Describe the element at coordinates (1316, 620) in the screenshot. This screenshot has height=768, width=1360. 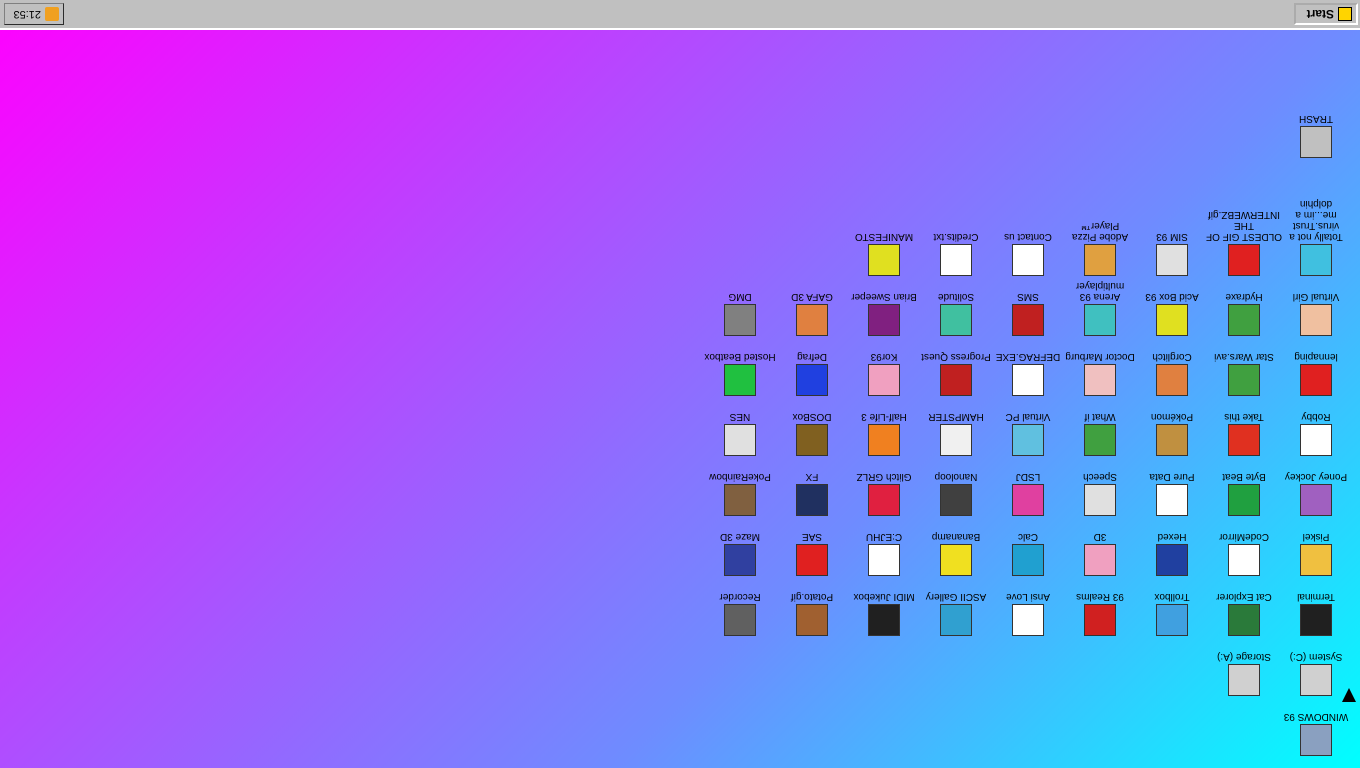
I see `terminal-icon` at that location.